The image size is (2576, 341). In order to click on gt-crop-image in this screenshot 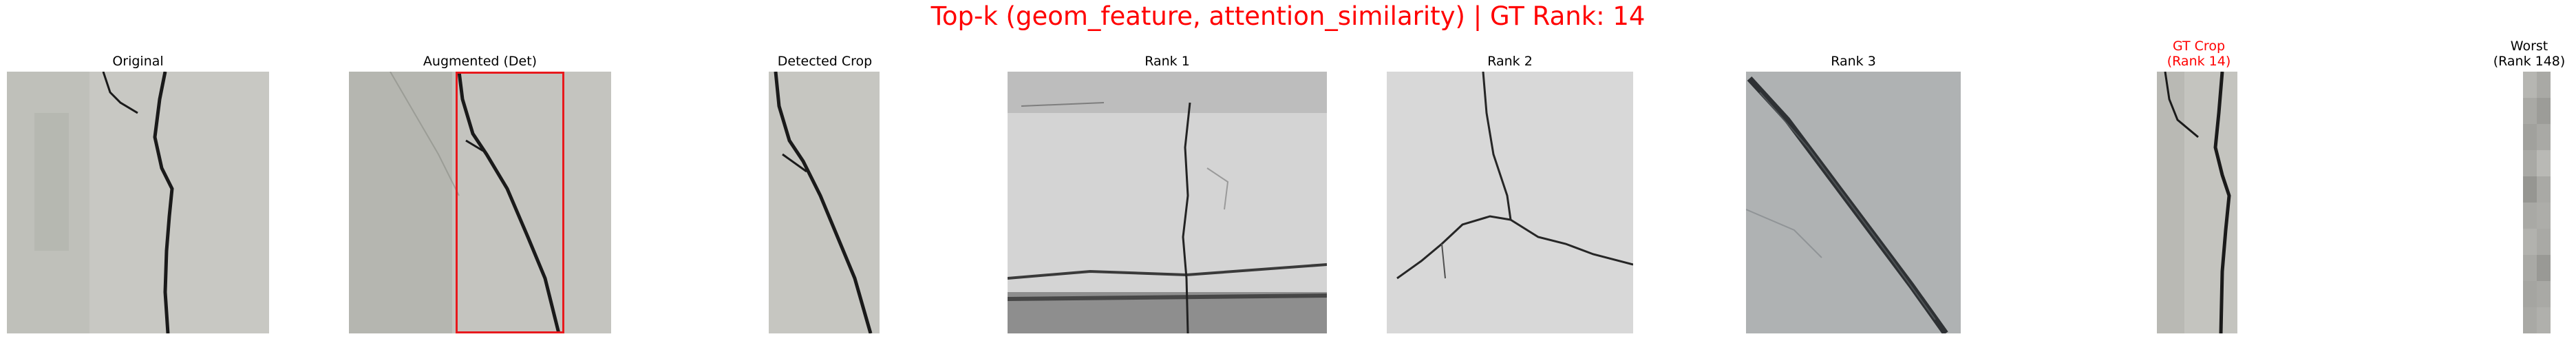, I will do `click(2197, 202)`.